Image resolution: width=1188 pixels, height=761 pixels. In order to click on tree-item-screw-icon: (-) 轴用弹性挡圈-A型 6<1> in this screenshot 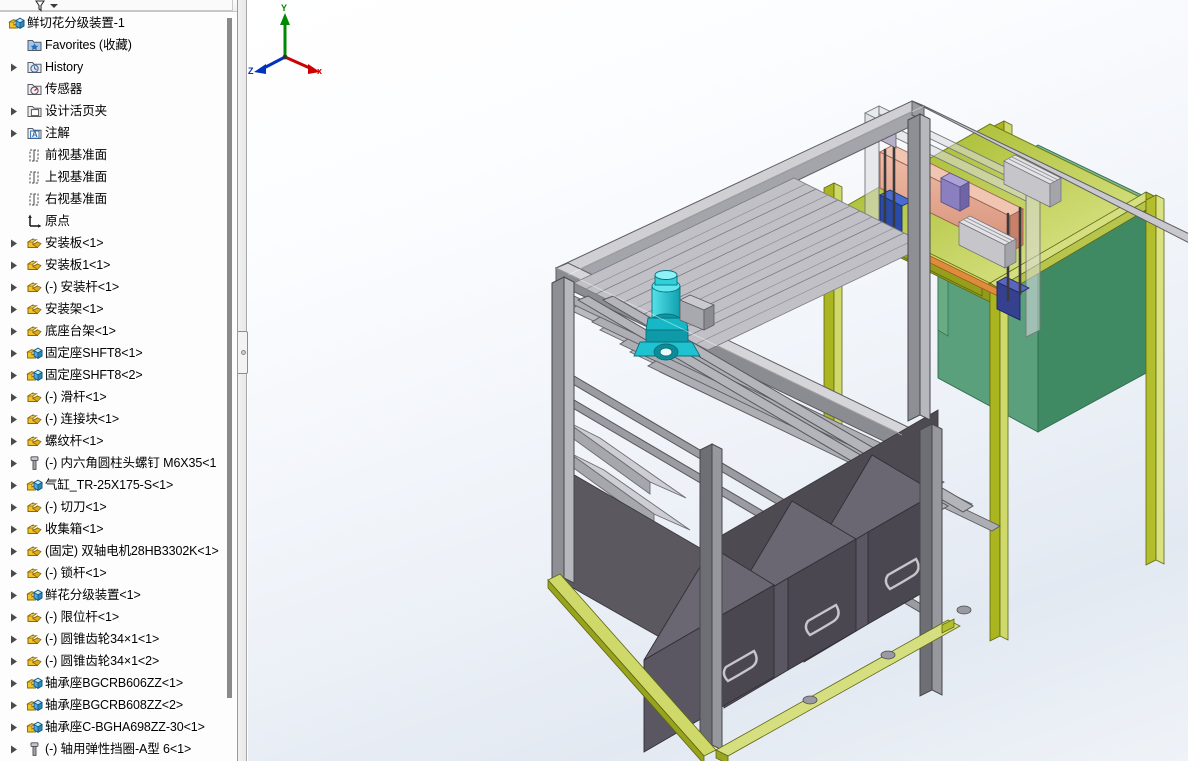, I will do `click(114, 749)`.